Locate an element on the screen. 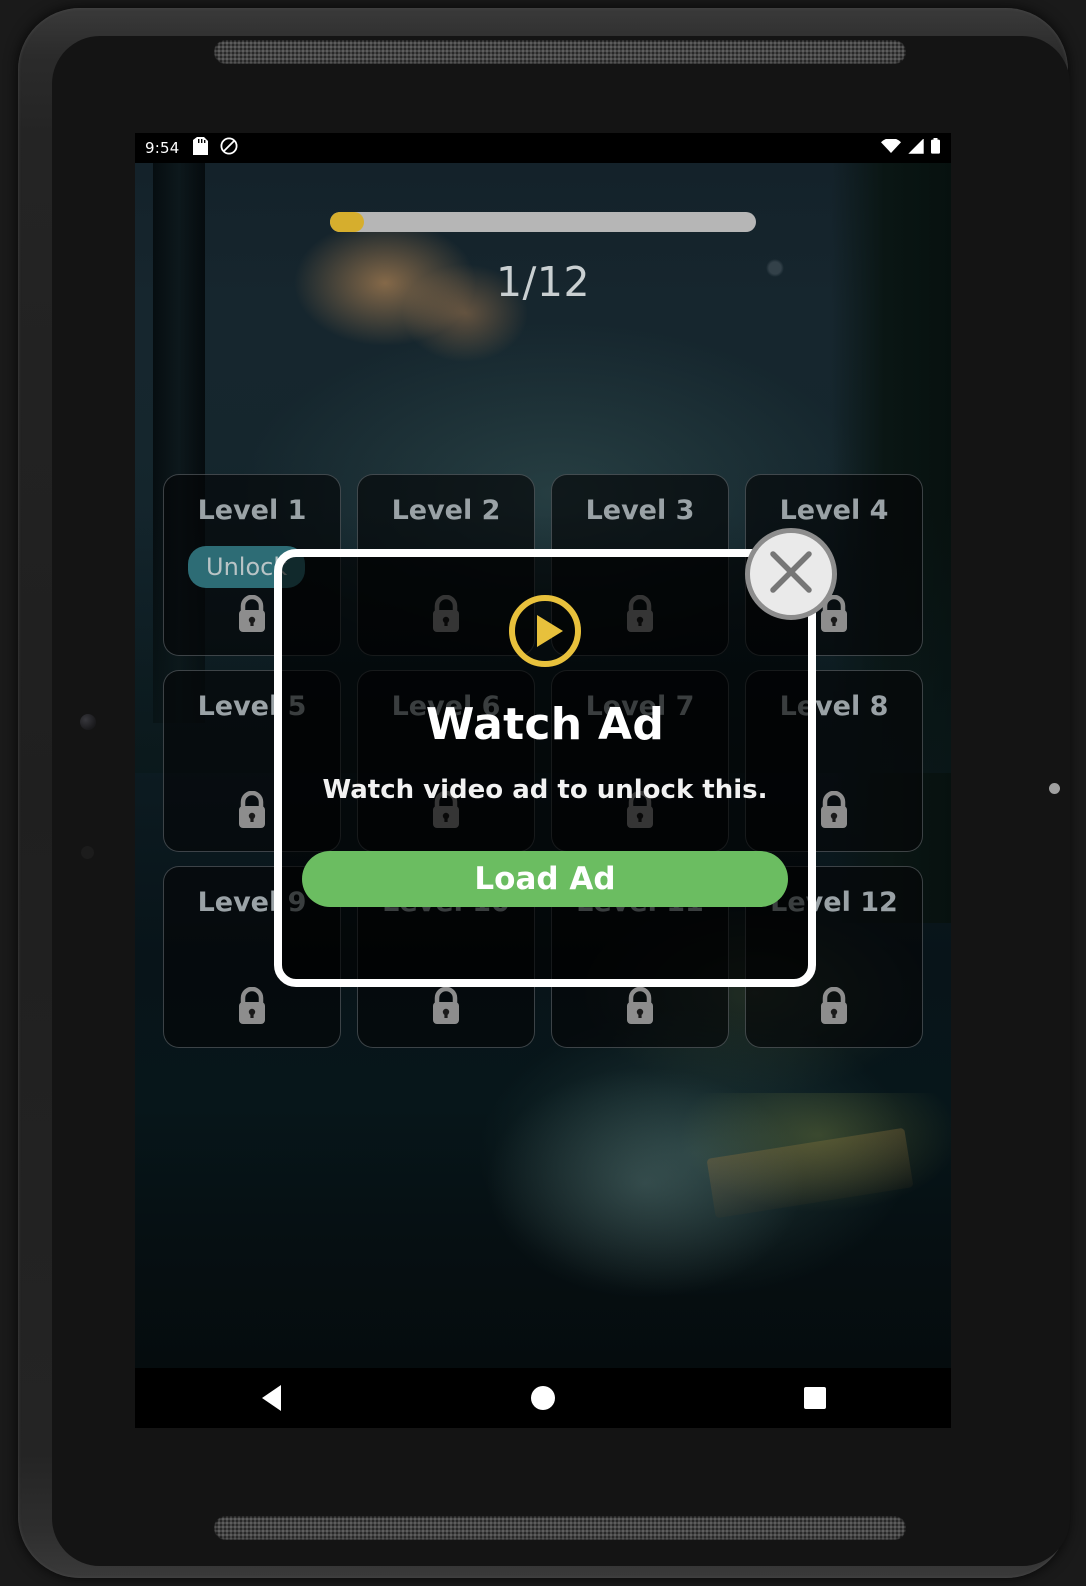  progress-track is located at coordinates (543, 222).